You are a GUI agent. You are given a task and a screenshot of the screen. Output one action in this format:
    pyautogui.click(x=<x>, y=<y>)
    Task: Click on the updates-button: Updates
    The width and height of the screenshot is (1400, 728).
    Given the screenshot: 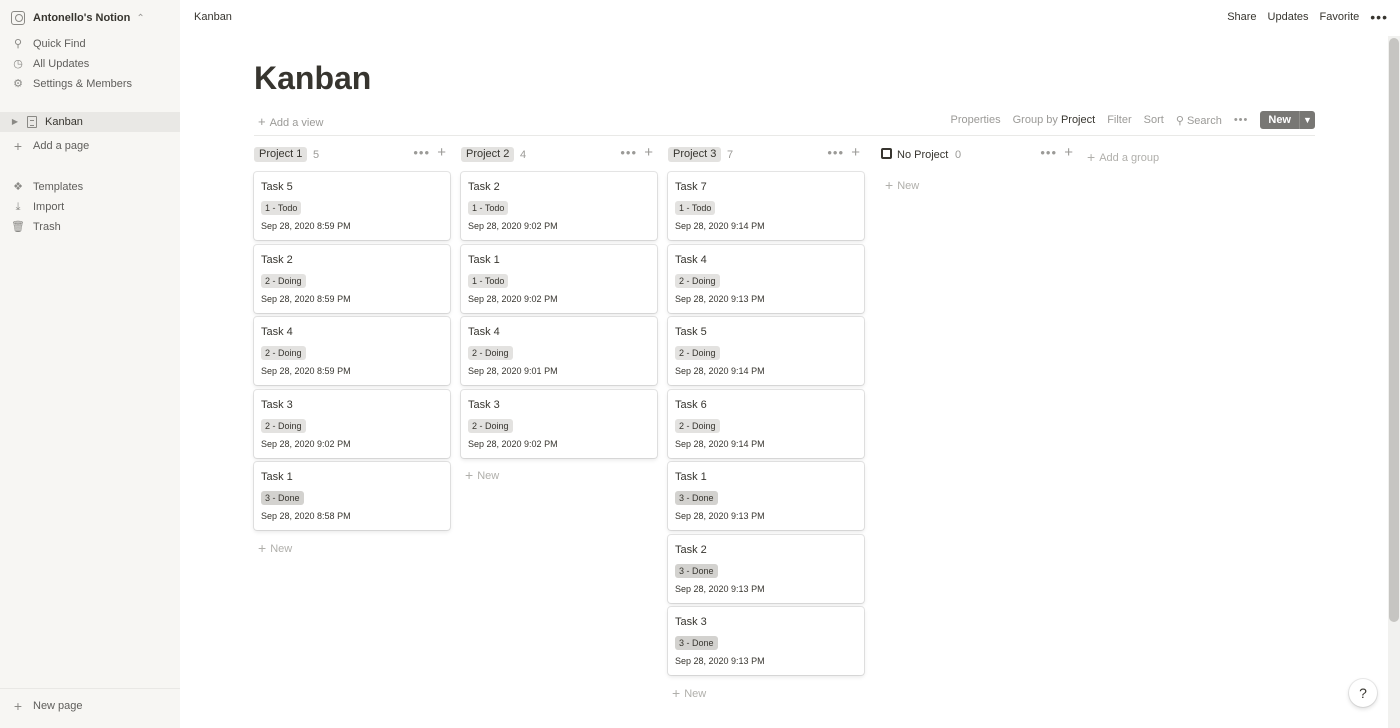 What is the action you would take?
    pyautogui.click(x=1288, y=17)
    